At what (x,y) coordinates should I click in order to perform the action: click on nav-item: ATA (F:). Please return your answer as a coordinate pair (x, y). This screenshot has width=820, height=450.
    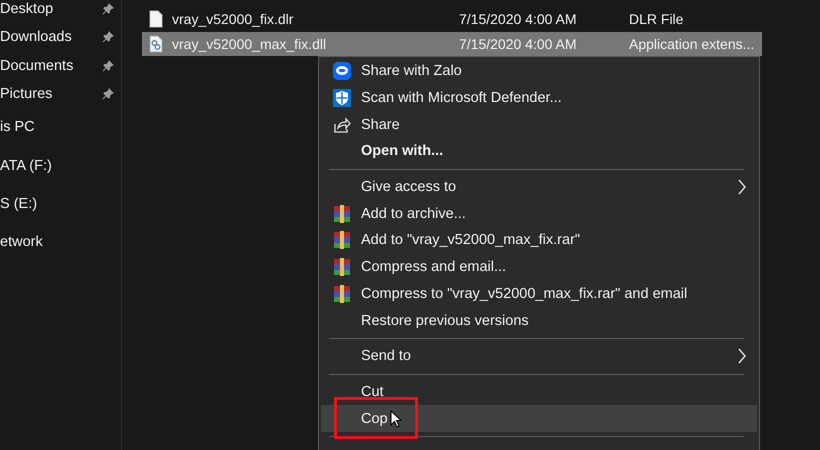
    Looking at the image, I should click on (26, 166).